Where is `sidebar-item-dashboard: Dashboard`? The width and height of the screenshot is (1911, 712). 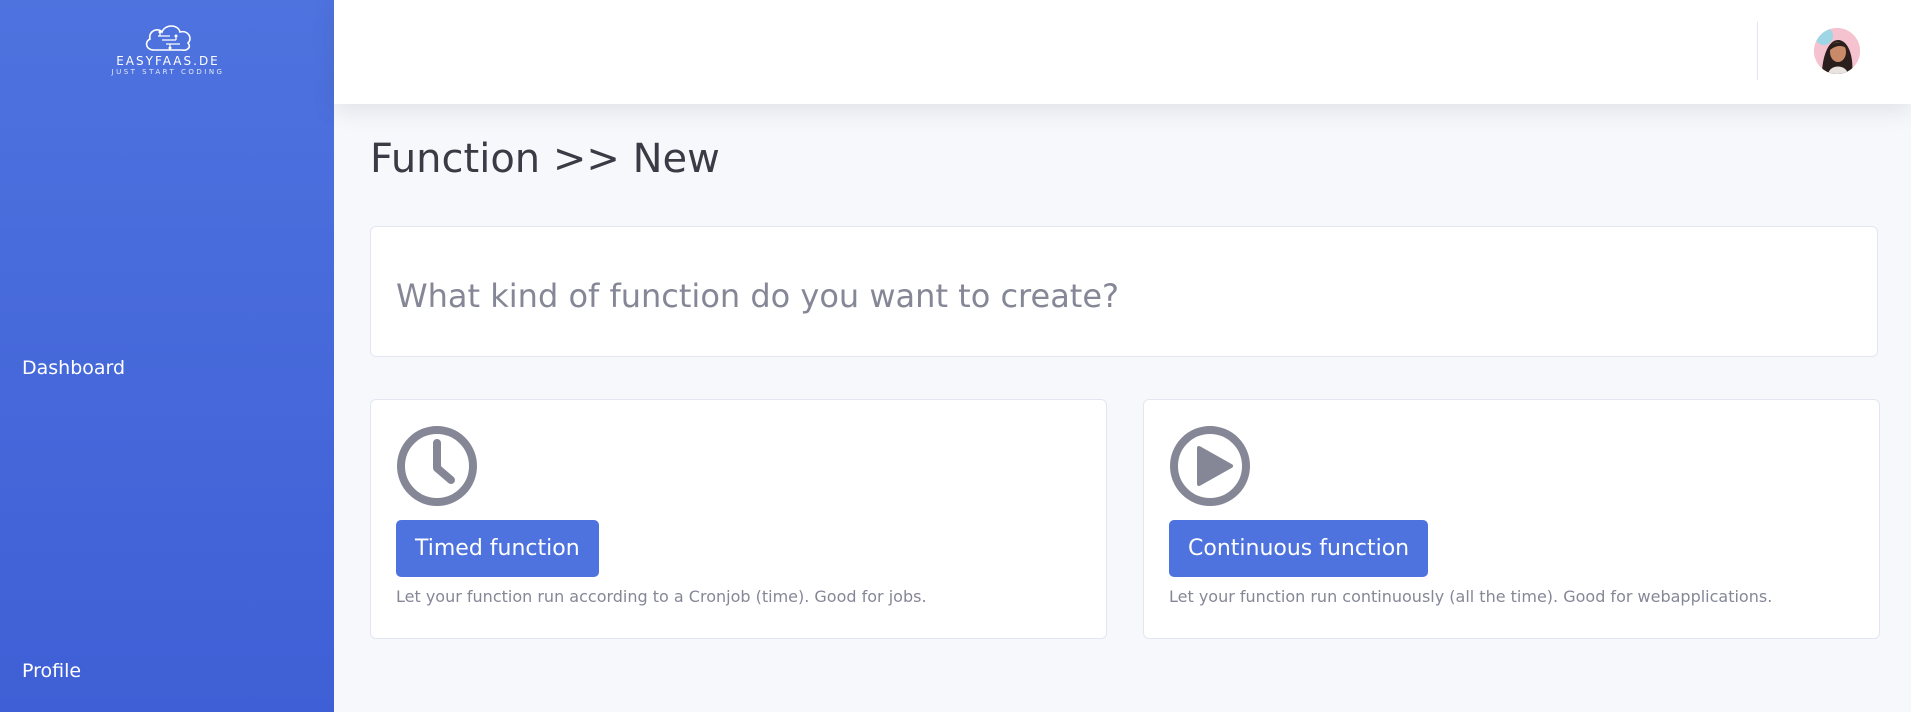
sidebar-item-dashboard: Dashboard is located at coordinates (73, 368).